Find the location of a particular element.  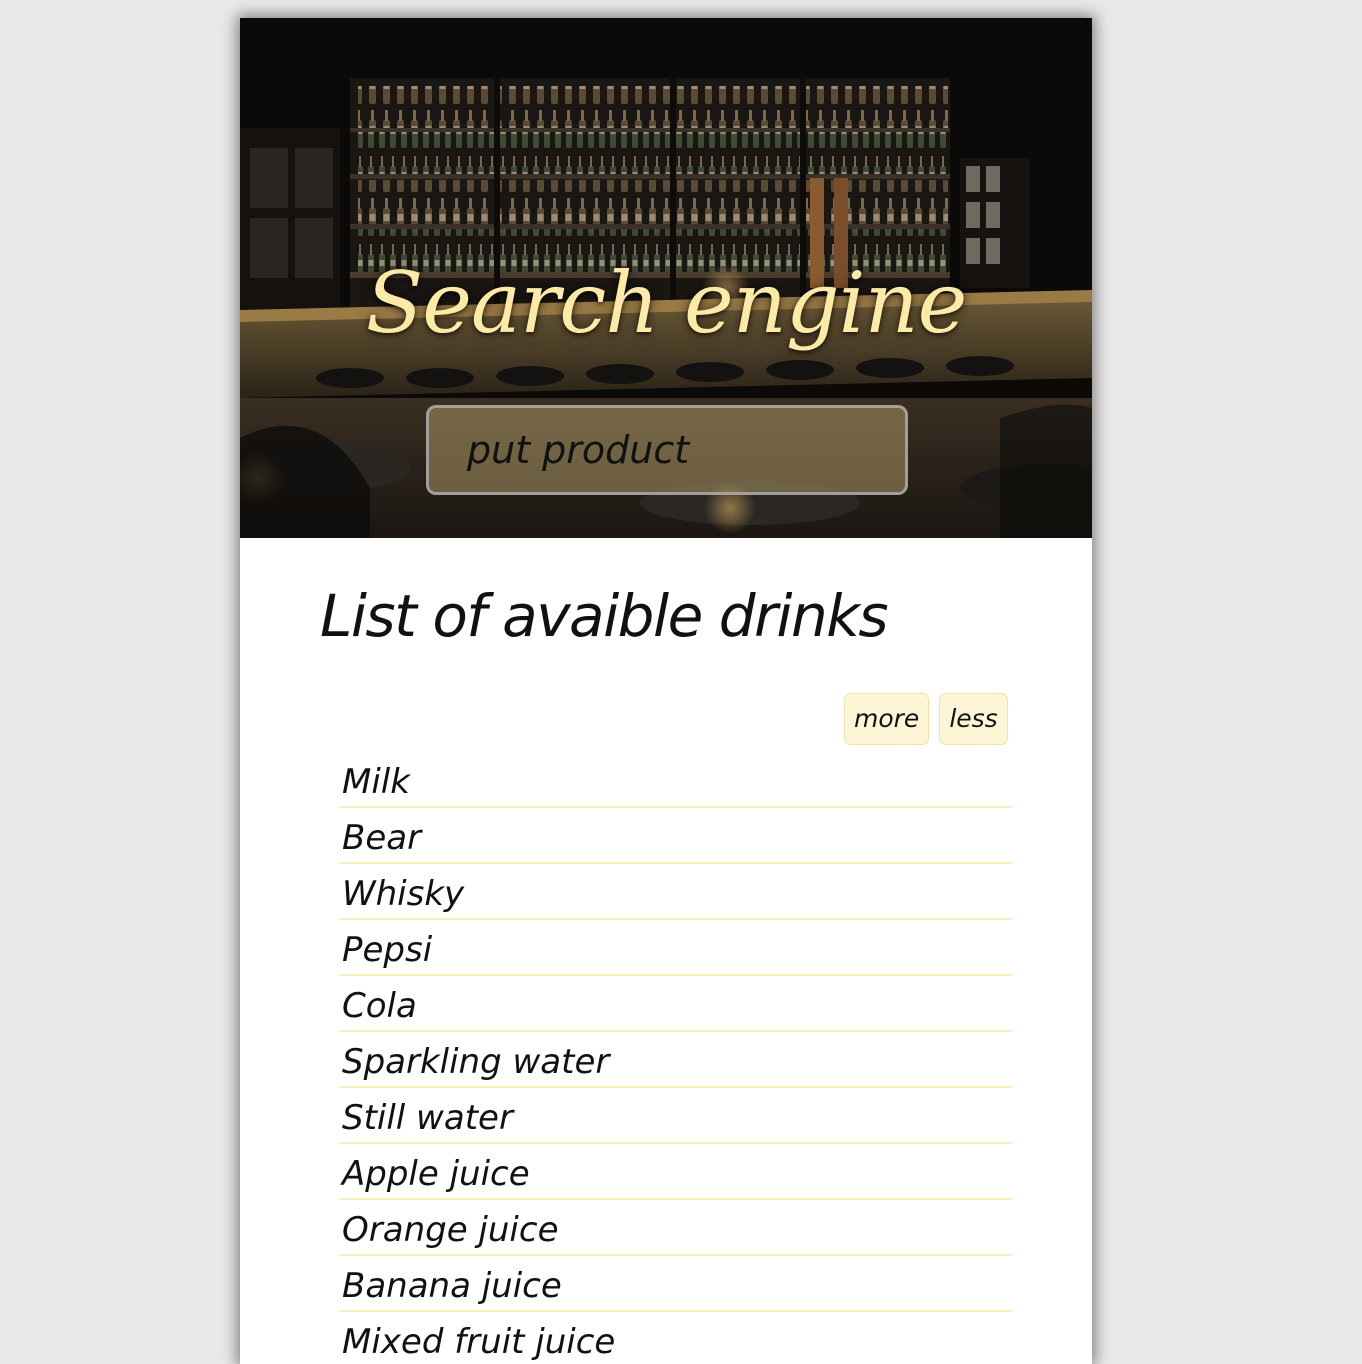

list-item: Cola is located at coordinates (676, 1004).